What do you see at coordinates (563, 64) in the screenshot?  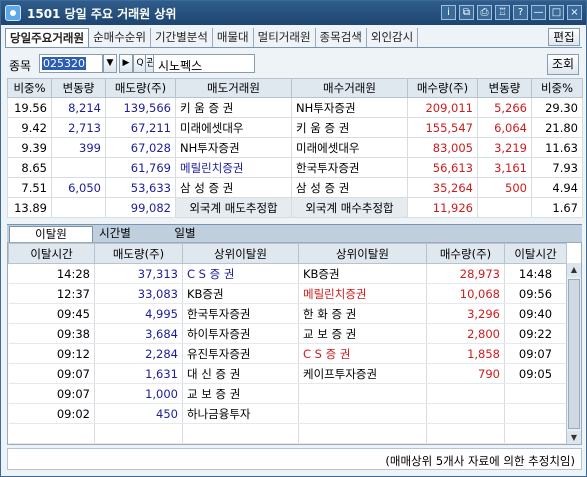 I see `query-button: 조회` at bounding box center [563, 64].